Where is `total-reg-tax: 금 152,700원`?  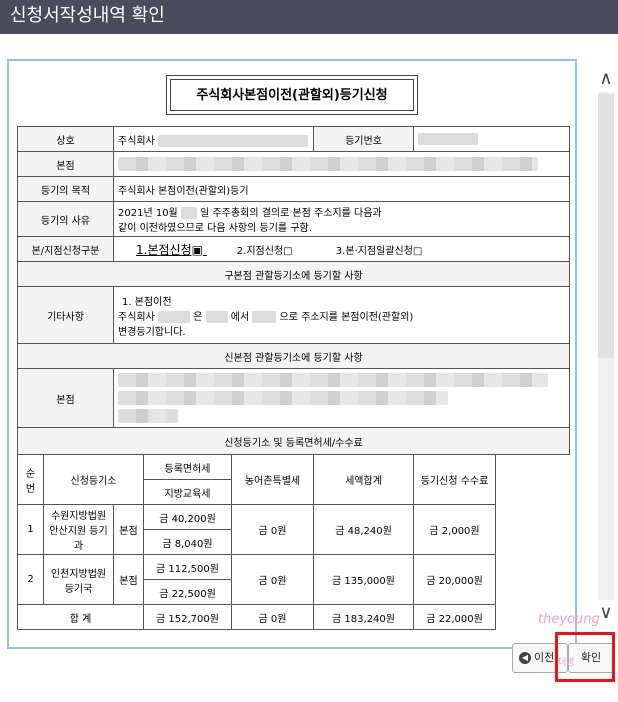
total-reg-tax: 금 152,700원 is located at coordinates (187, 617).